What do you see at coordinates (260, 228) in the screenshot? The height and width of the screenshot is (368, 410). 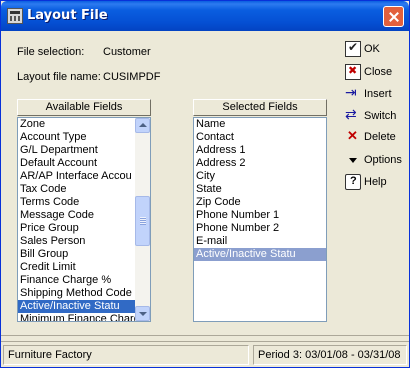 I see `list-item: Phone Number 2` at bounding box center [260, 228].